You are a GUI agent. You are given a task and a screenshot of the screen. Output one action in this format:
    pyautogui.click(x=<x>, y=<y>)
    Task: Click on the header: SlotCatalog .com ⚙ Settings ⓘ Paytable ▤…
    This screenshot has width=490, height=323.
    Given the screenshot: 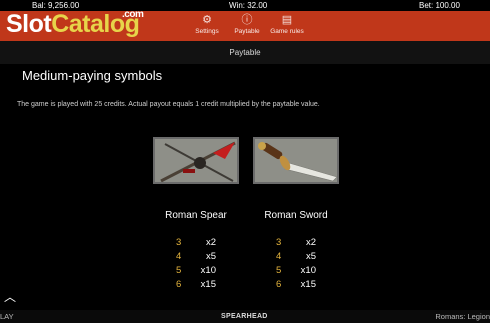 What is the action you would take?
    pyautogui.click(x=245, y=25)
    